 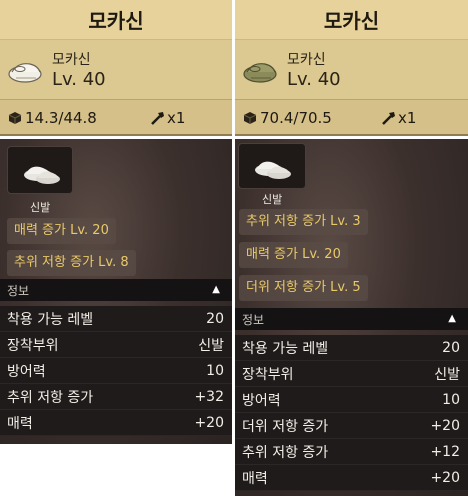 I want to click on trait-tag: 더위 저항 증가 Lv. 5, so click(x=303, y=288).